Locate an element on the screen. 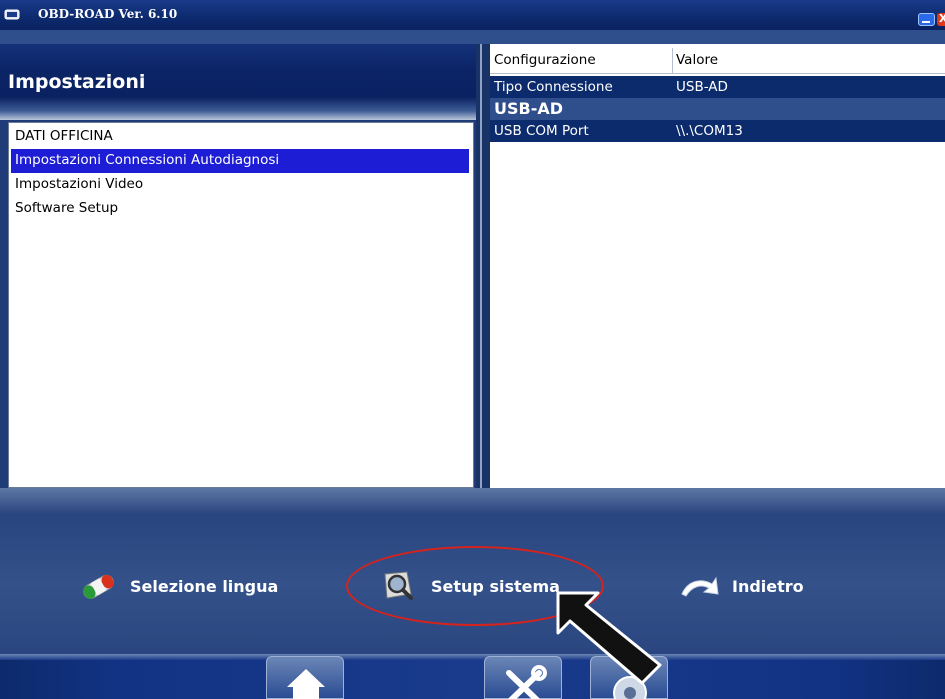 Image resolution: width=945 pixels, height=699 pixels. minimize-button is located at coordinates (926, 19).